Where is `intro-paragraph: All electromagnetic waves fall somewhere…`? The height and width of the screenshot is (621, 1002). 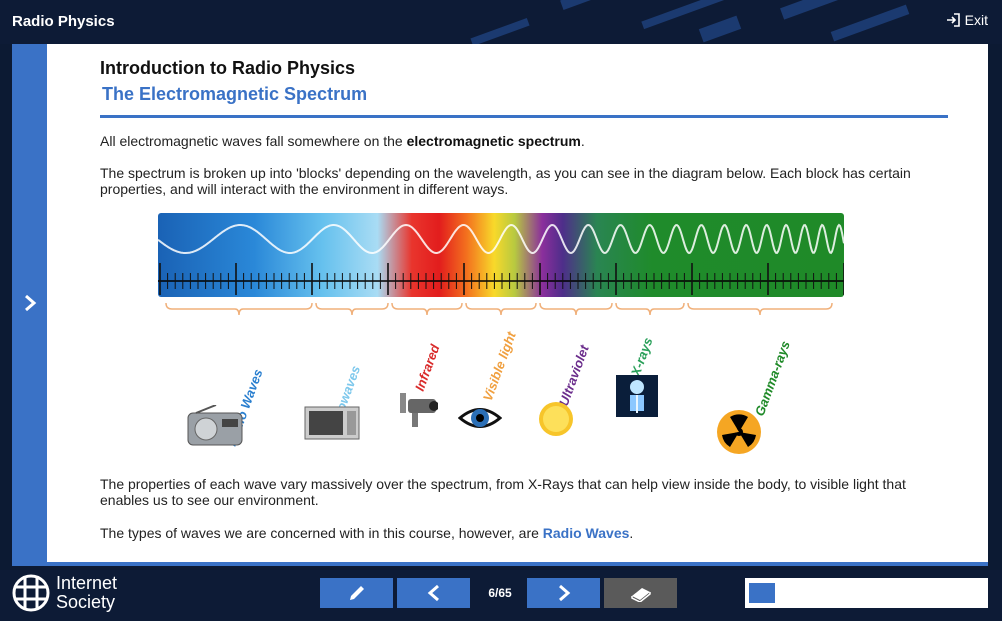 intro-paragraph: All electromagnetic waves fall somewhere… is located at coordinates (524, 141).